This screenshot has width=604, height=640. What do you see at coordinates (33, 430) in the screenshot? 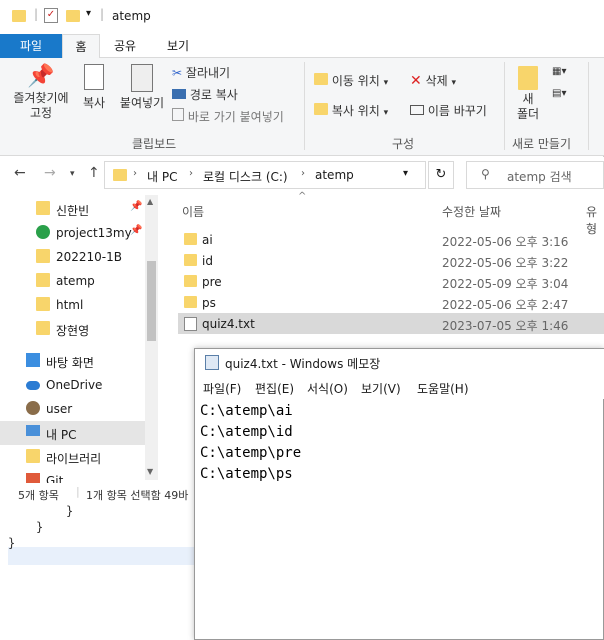
I see `computer-icon` at bounding box center [33, 430].